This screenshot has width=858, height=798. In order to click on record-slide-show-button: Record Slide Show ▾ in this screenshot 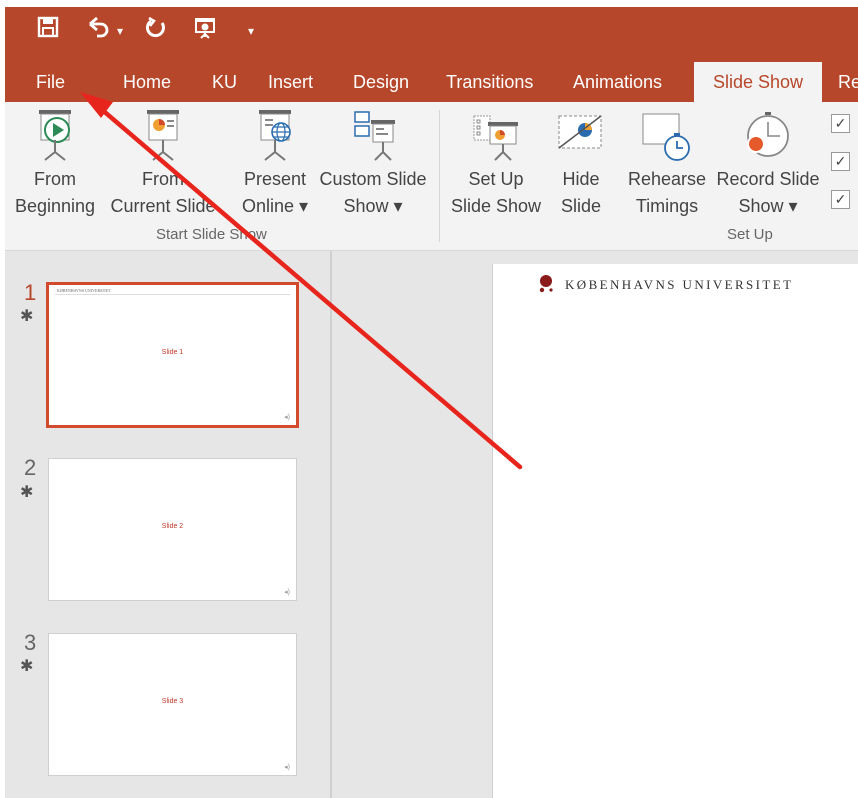, I will do `click(768, 161)`.